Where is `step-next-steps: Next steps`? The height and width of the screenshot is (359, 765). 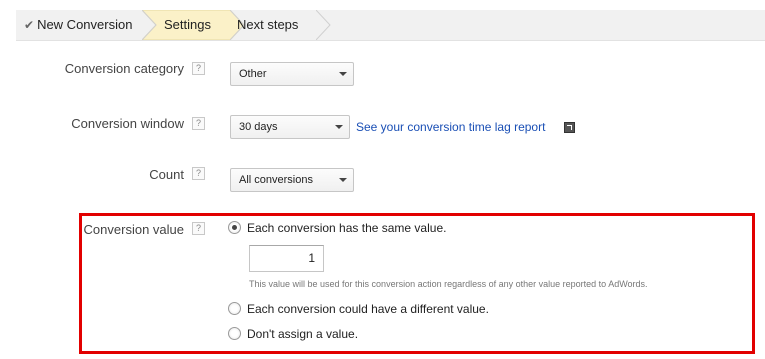 step-next-steps: Next steps is located at coordinates (267, 25).